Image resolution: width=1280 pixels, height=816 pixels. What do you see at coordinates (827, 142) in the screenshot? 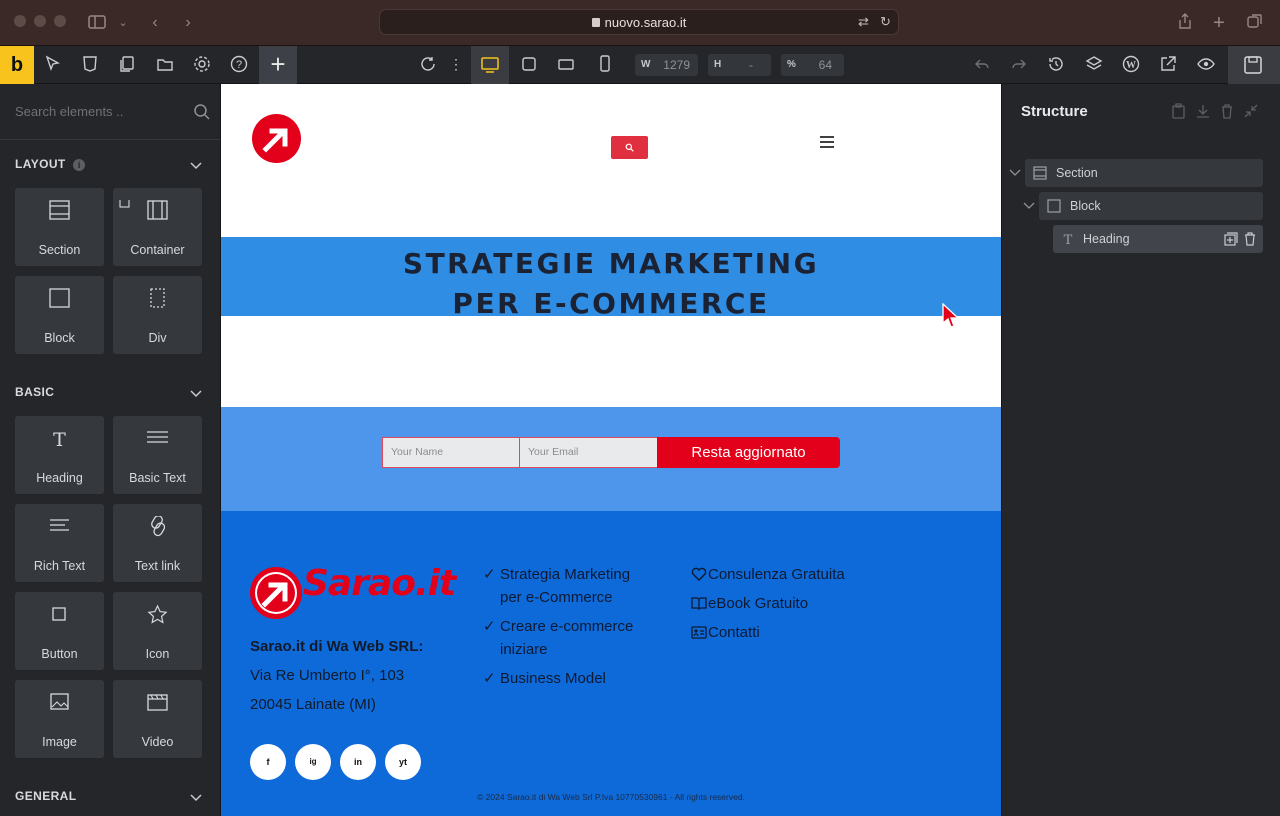
I see `hamburger-menu-icon` at bounding box center [827, 142].